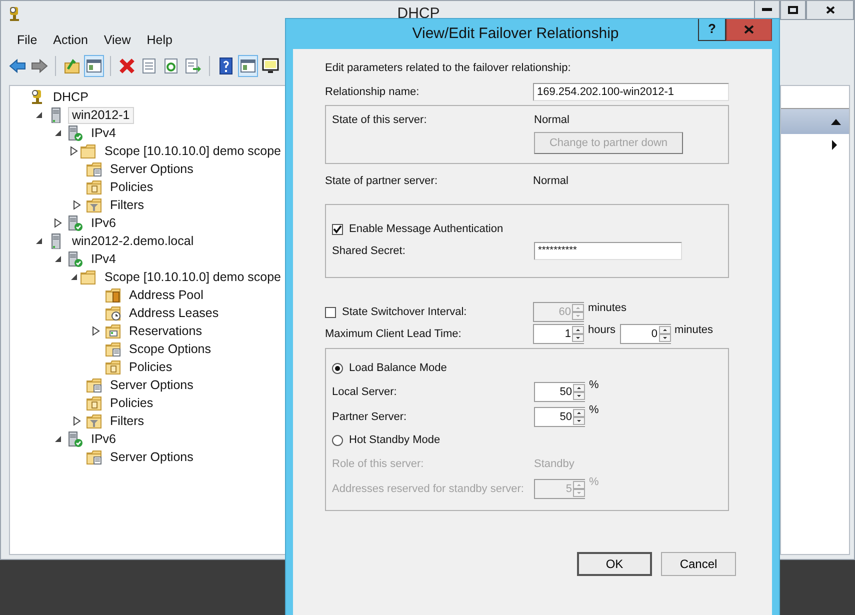  Describe the element at coordinates (170, 349) in the screenshot. I see `tree-item: Scope Options` at that location.